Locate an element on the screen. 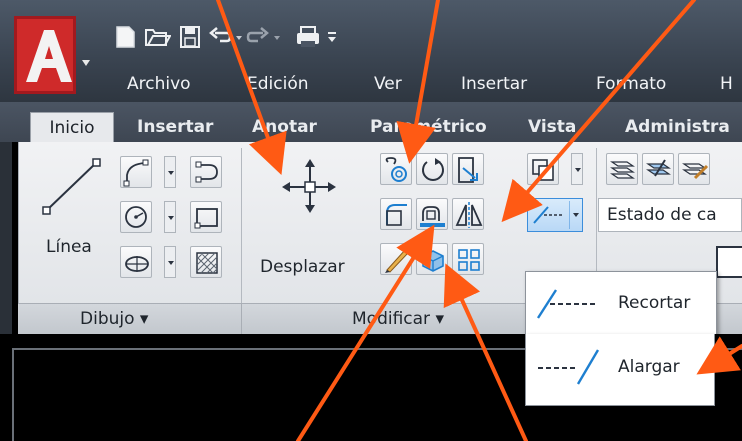  arrow-to-copiar is located at coordinates (418, 82).